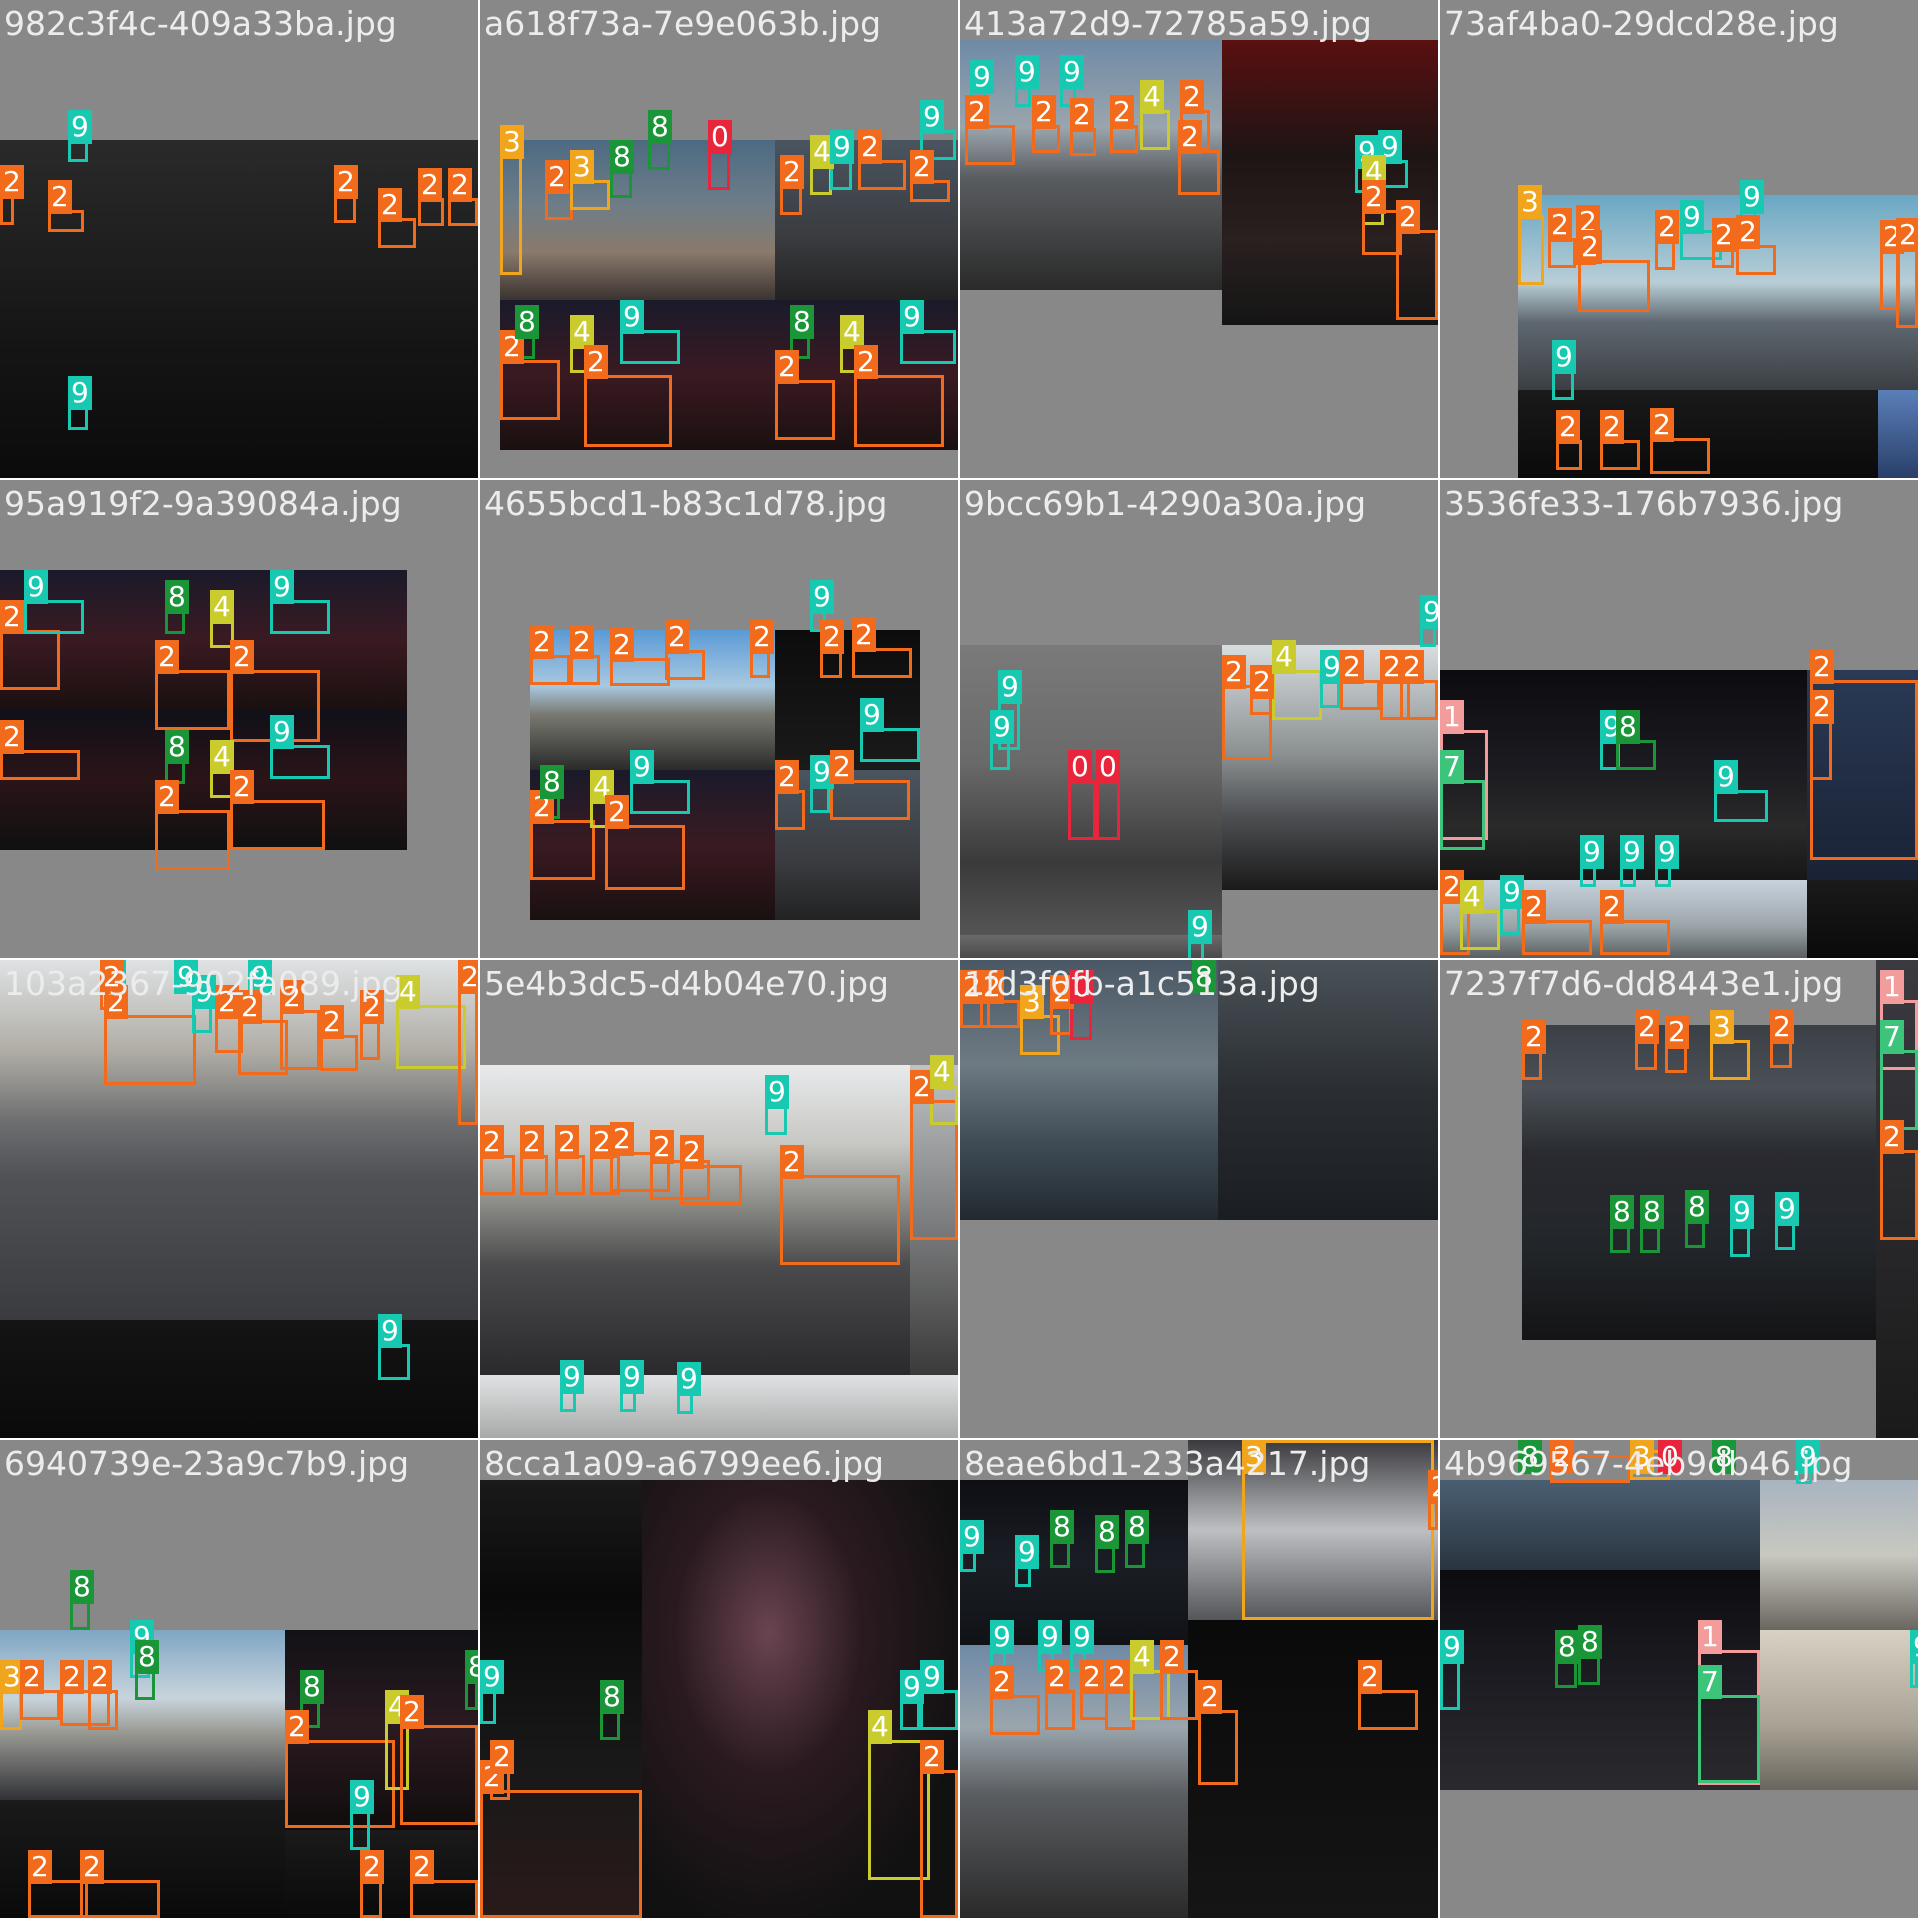 The height and width of the screenshot is (1920, 1920). Describe the element at coordinates (203, 503) in the screenshot. I see `tile-filename: 95a919f2-9a39084a.jpg` at that location.